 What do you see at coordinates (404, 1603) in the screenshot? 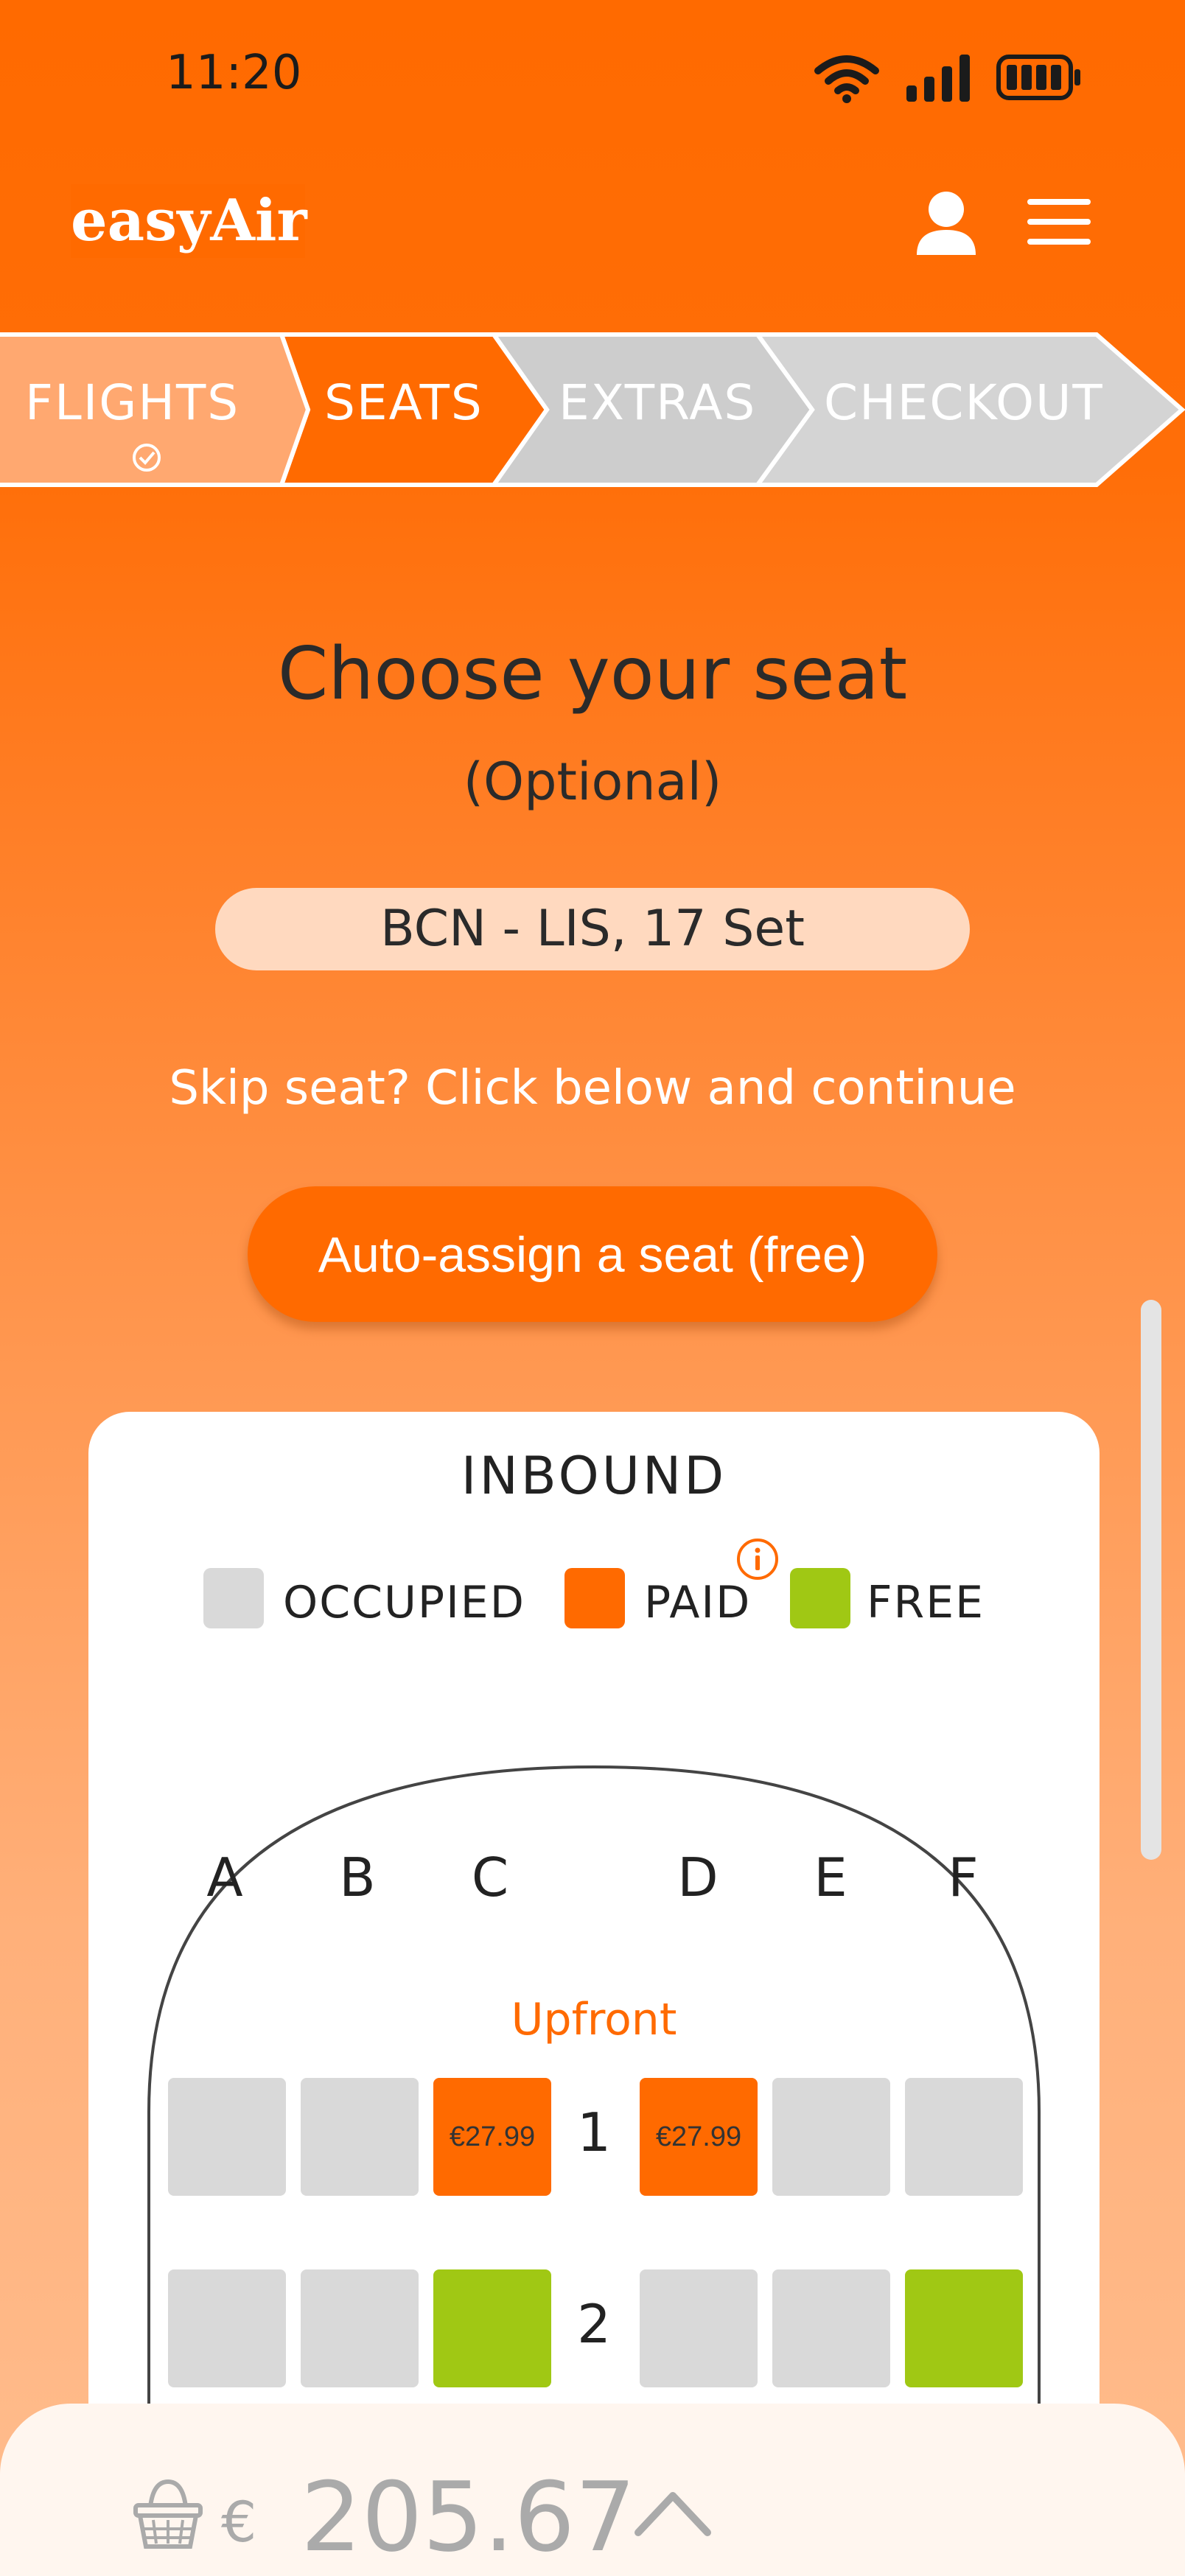
I see `legend-occupied-label: OCCUPIED` at bounding box center [404, 1603].